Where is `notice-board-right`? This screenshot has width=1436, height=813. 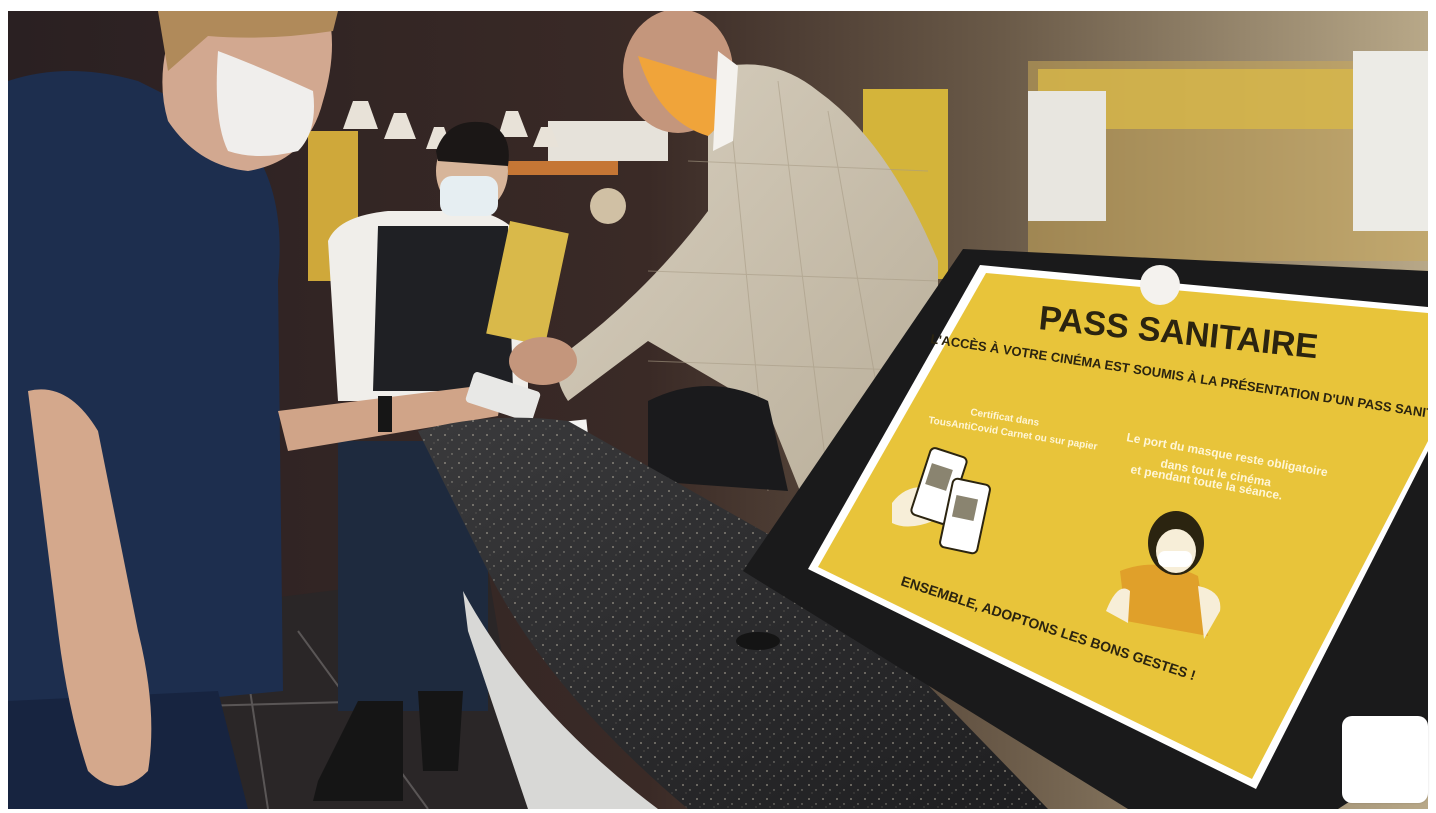
notice-board-right is located at coordinates (1390, 141).